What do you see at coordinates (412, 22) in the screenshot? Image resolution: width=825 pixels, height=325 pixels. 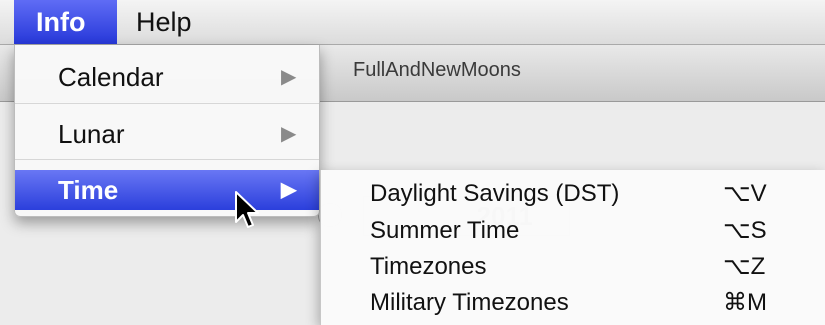 I see `menu-bar: Info Help` at bounding box center [412, 22].